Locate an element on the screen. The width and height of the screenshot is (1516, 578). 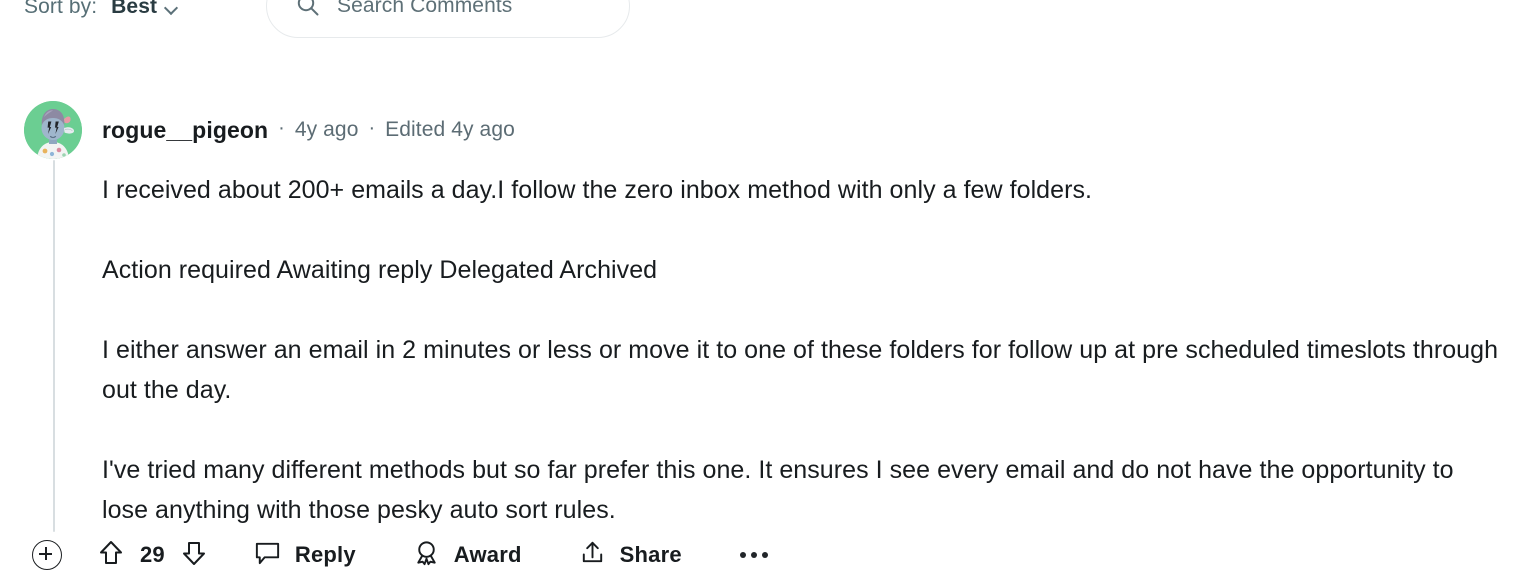
comment-action-bar: 29 Reply Award Share is located at coordinates (758, 555).